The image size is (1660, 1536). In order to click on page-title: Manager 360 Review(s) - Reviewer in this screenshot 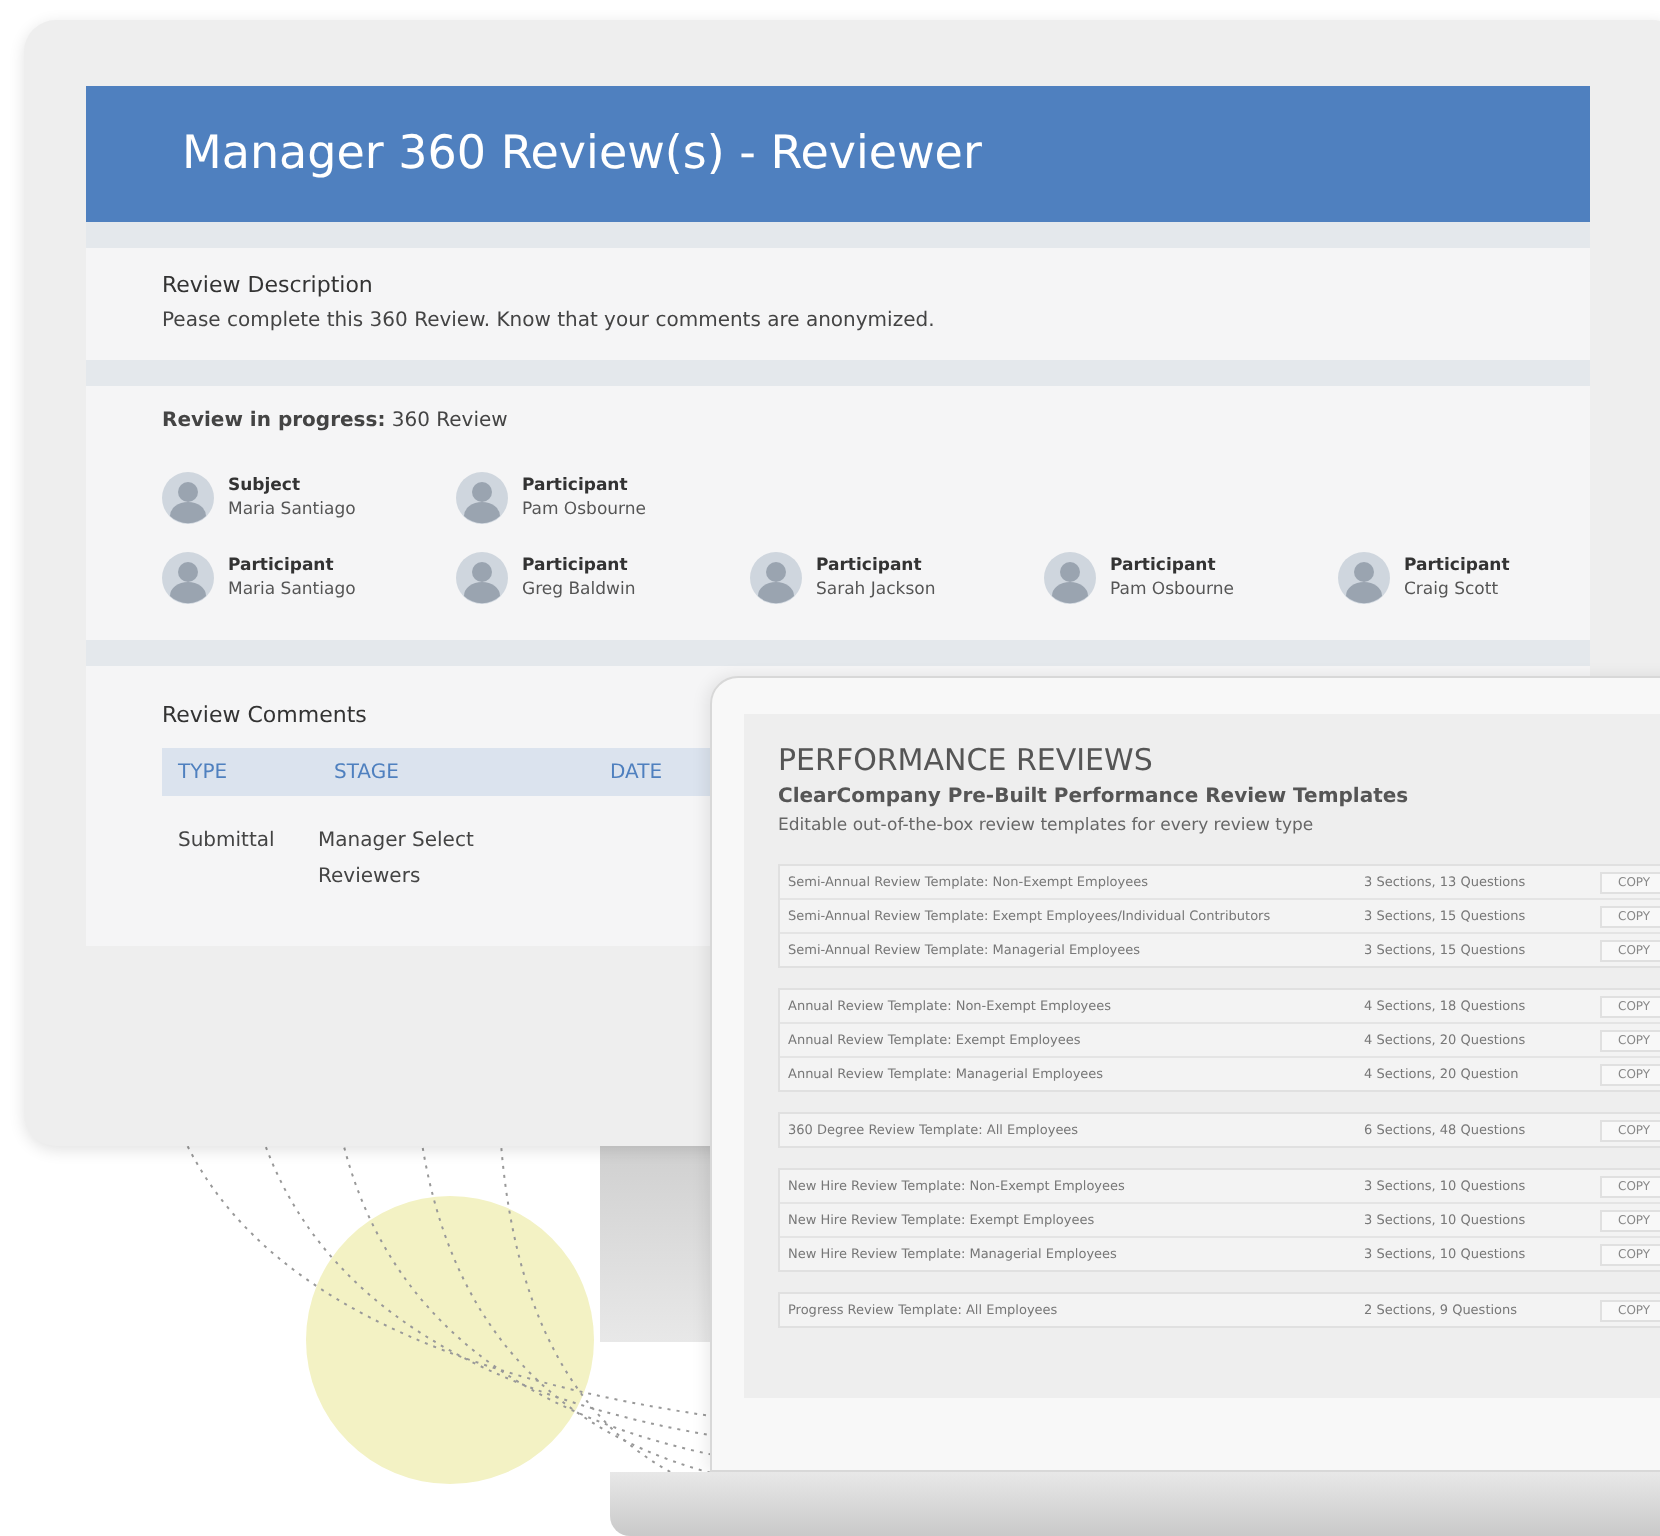, I will do `click(838, 154)`.